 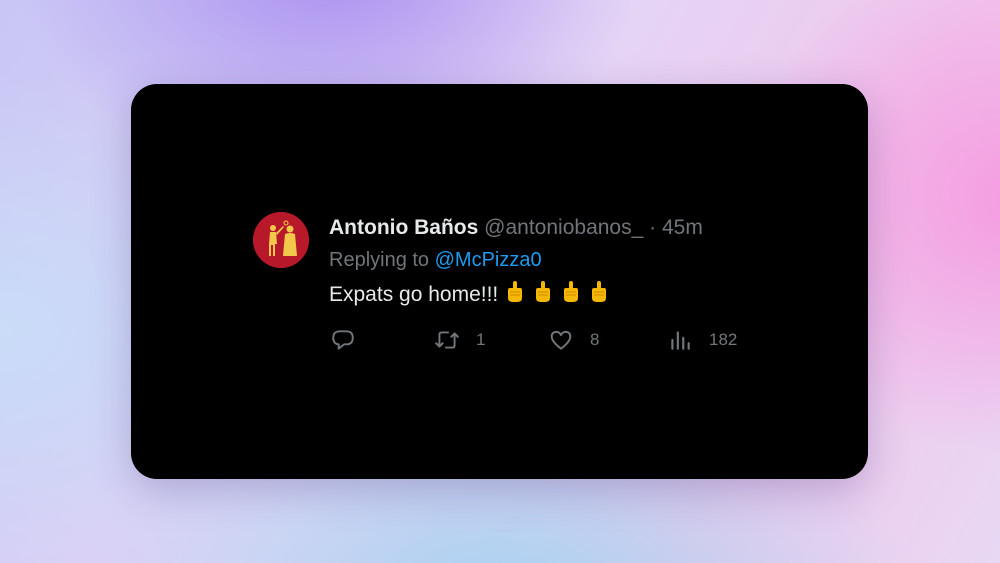 I want to click on retweet-icon, so click(x=447, y=340).